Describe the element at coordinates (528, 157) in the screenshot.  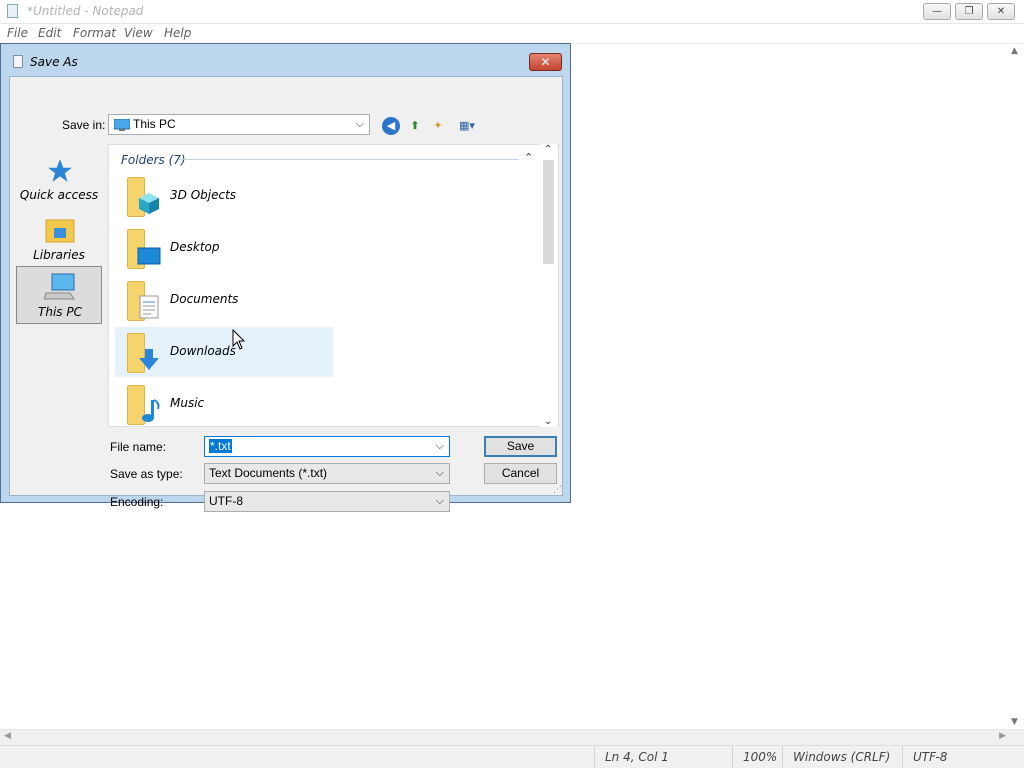
I see `collapse-chevron-icon: ⌃` at that location.